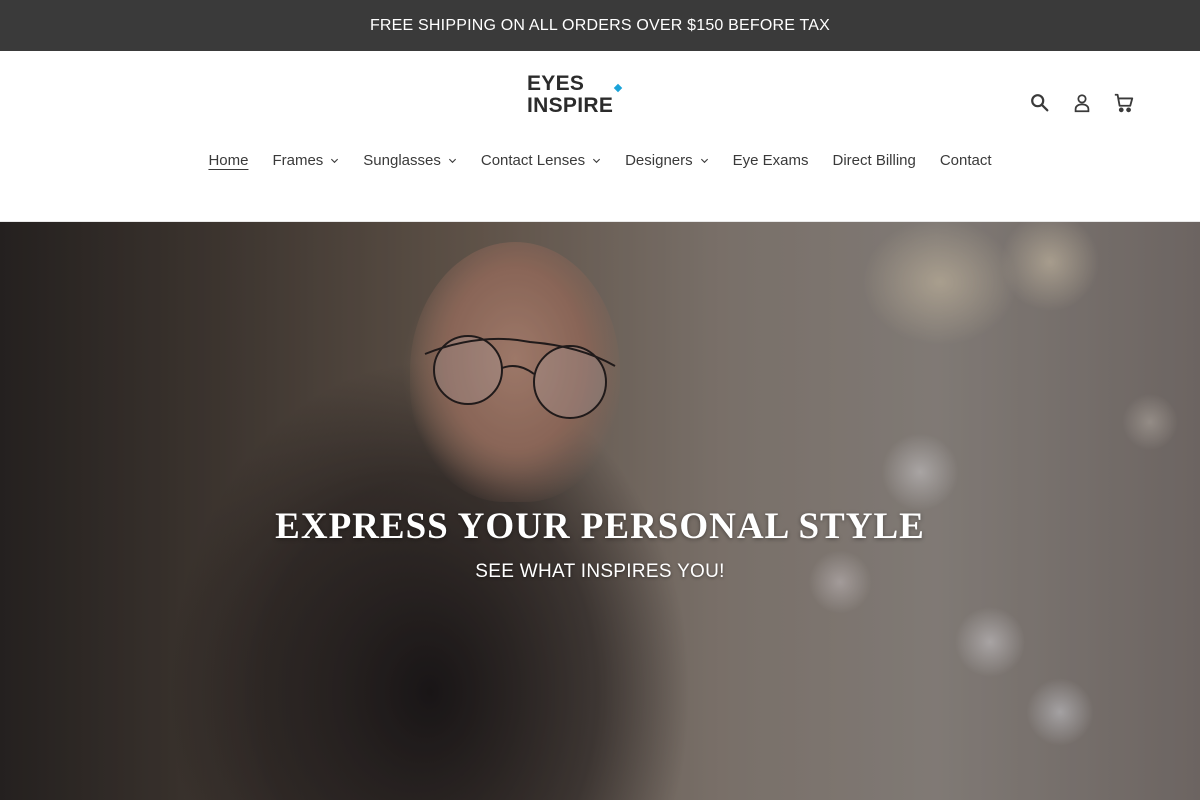 This screenshot has height=800, width=1200. I want to click on nav-item-label: Contact Lenses, so click(533, 160).